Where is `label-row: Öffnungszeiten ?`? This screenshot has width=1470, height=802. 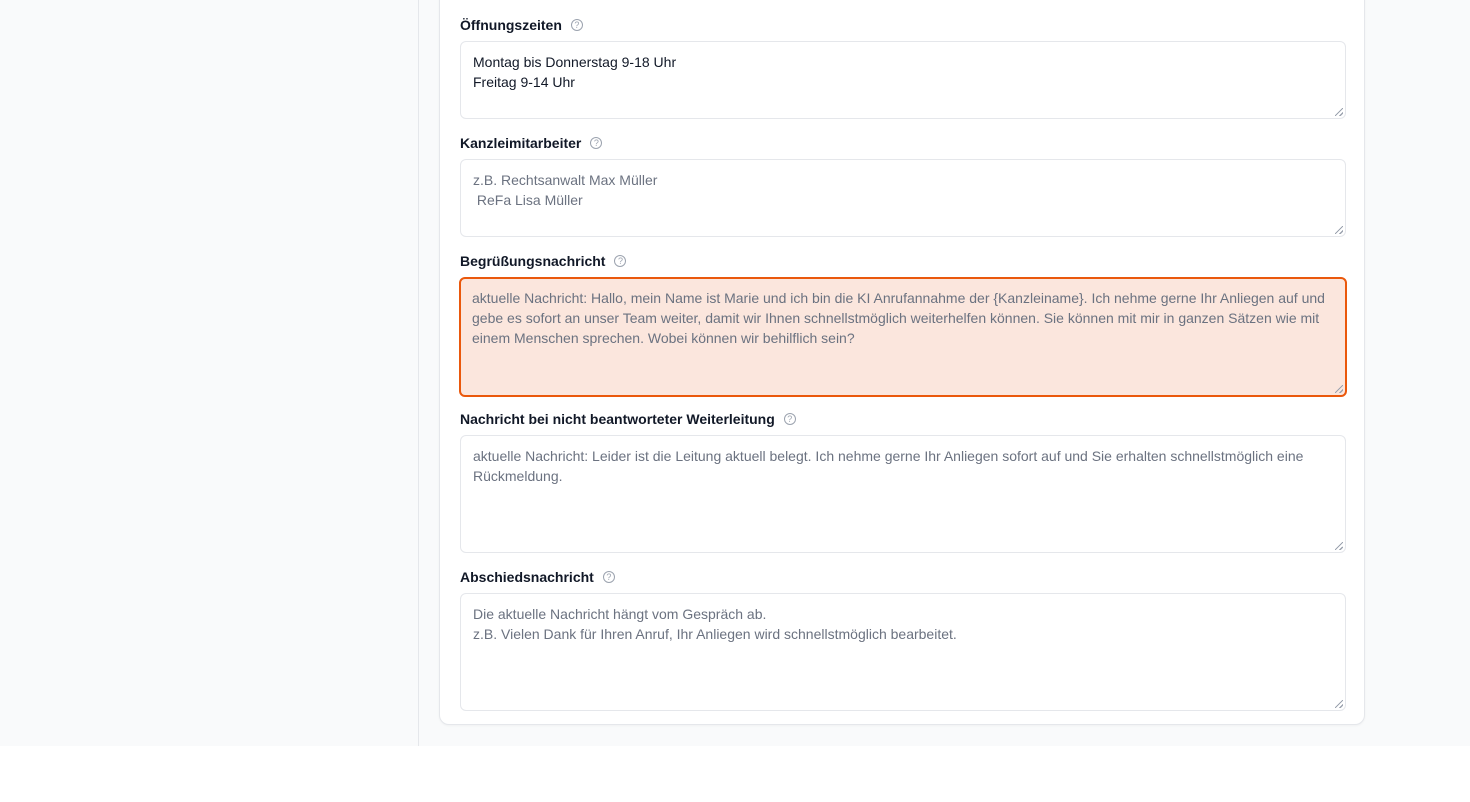
label-row: Öffnungszeiten ? is located at coordinates (903, 25).